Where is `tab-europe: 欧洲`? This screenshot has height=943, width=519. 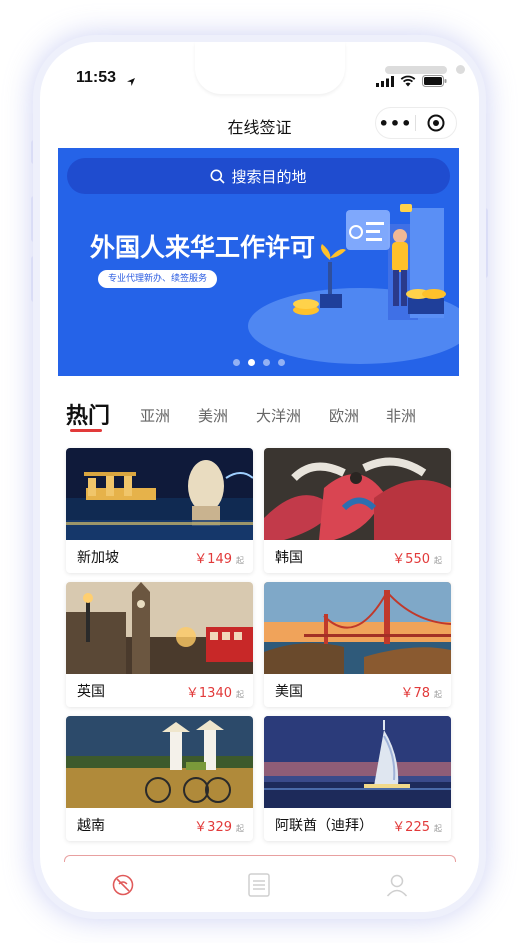 tab-europe: 欧洲 is located at coordinates (344, 415).